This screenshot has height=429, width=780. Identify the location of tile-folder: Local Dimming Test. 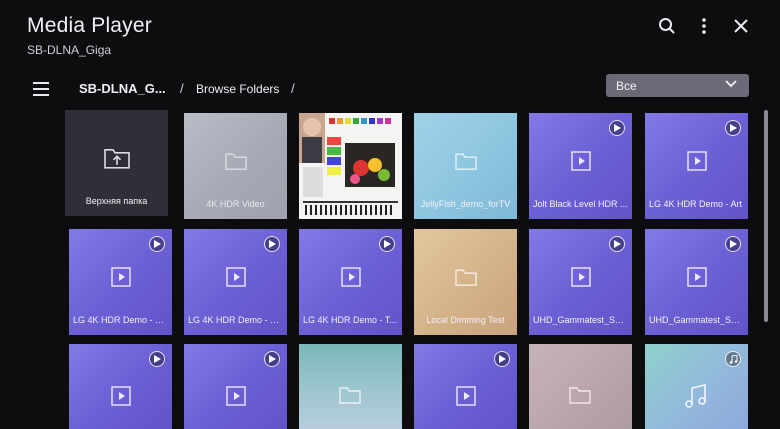
(465, 282).